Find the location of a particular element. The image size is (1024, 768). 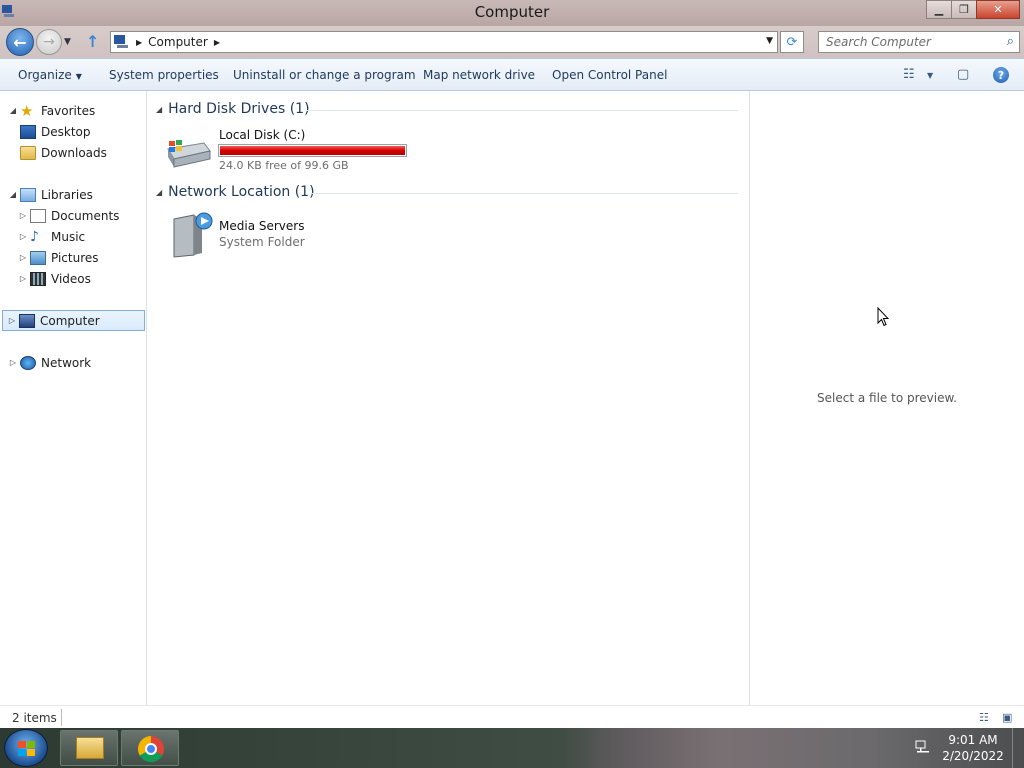

taskbar-chrome-button is located at coordinates (150, 748).